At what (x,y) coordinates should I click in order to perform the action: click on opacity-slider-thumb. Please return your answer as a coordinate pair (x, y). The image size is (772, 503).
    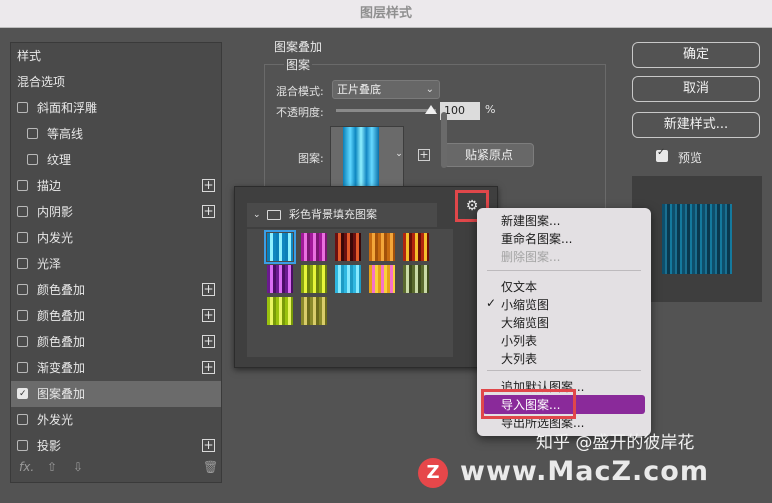
    Looking at the image, I should click on (431, 109).